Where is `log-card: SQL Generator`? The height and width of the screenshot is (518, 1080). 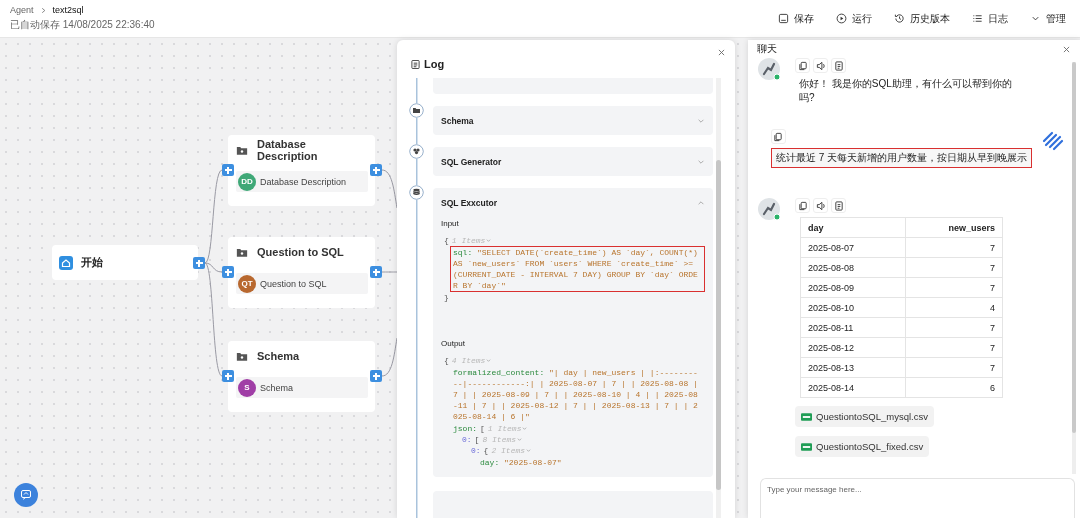
log-card: SQL Generator is located at coordinates (573, 161).